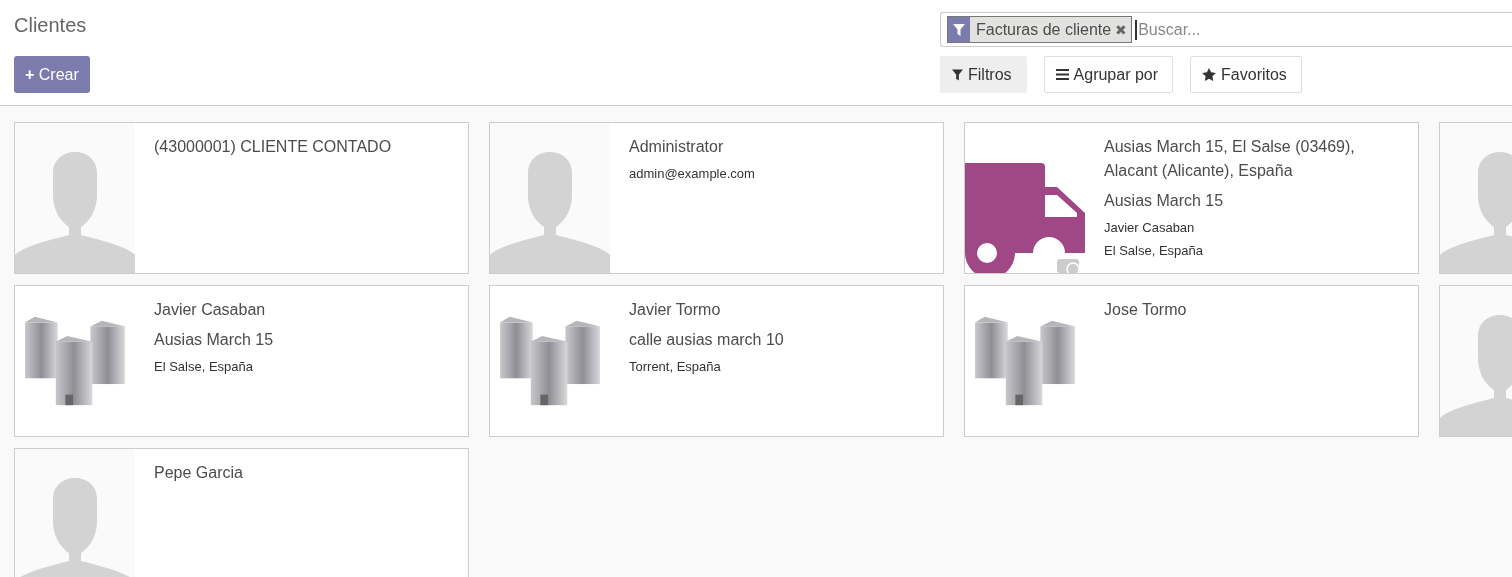 The image size is (1512, 577). I want to click on contact-name: Pepe Garcia, so click(198, 473).